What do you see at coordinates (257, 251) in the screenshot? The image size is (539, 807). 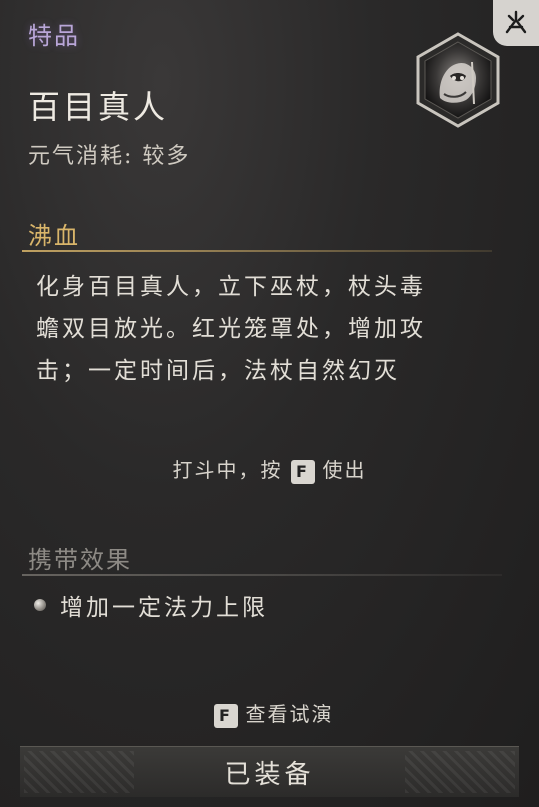 I see `ability-divider` at bounding box center [257, 251].